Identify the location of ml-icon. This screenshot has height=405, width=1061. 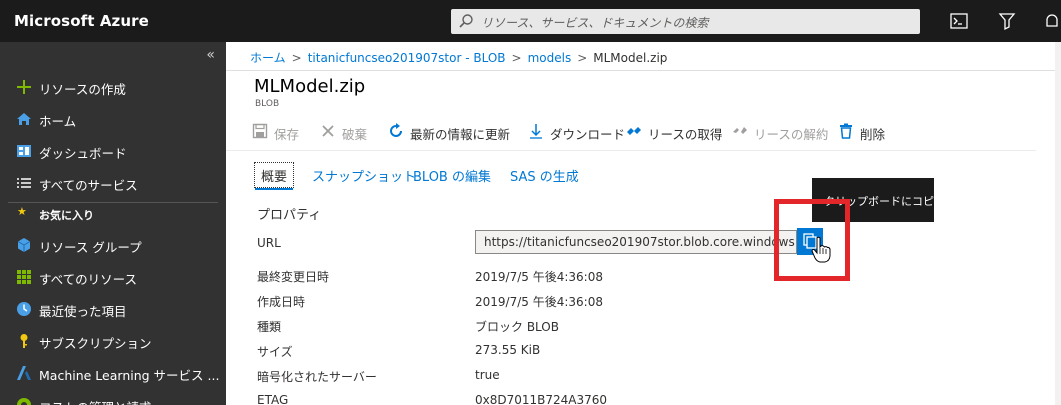
(24, 373).